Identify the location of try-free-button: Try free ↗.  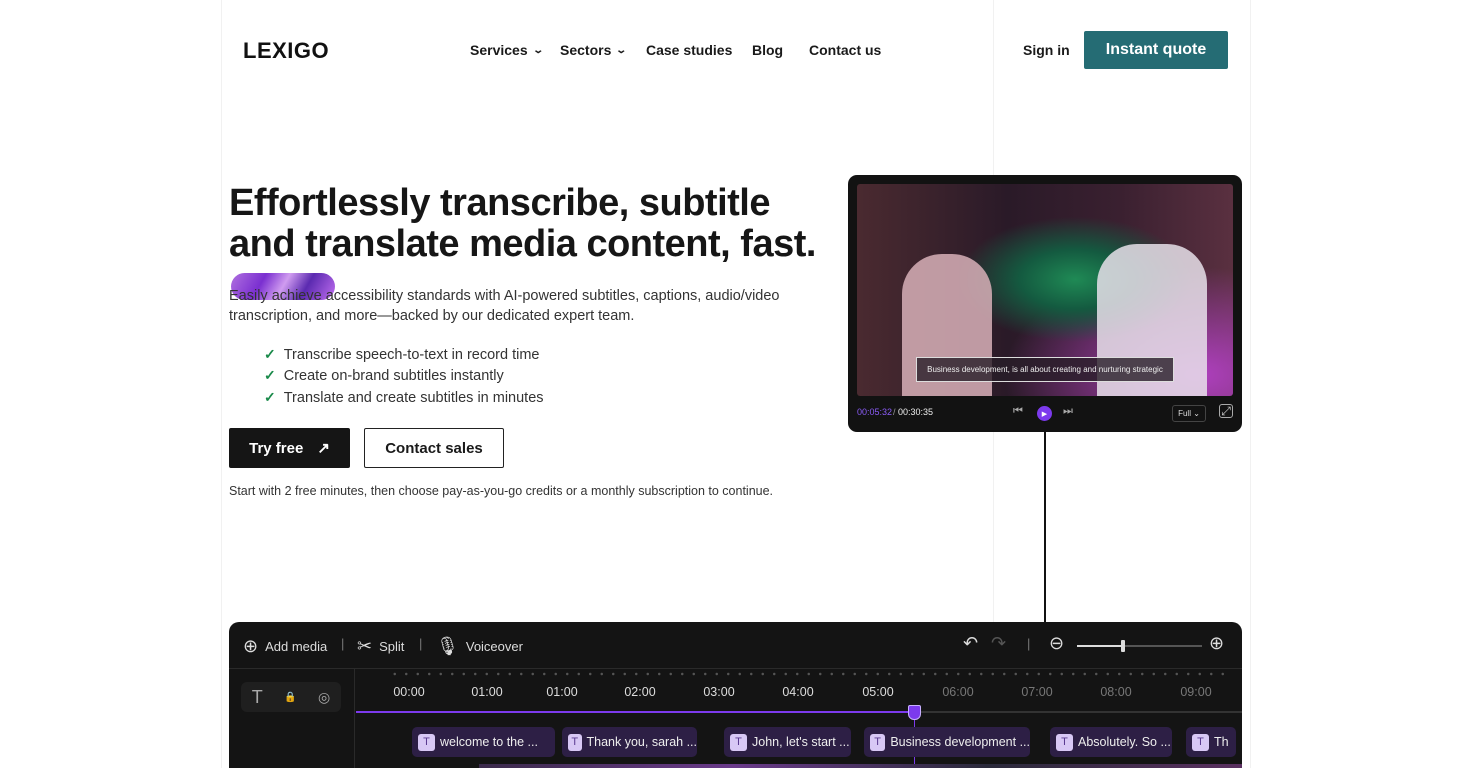
(289, 448).